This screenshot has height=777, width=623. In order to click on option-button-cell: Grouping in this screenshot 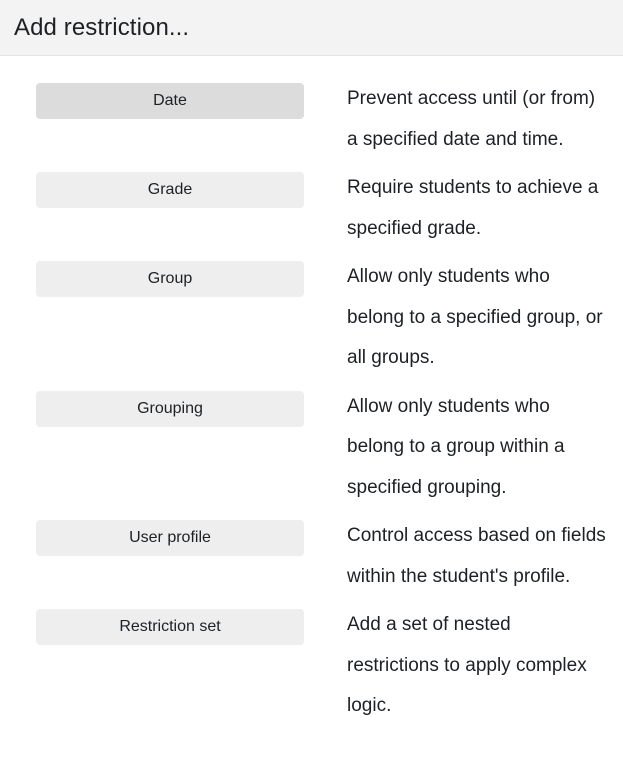, I will do `click(173, 408)`.